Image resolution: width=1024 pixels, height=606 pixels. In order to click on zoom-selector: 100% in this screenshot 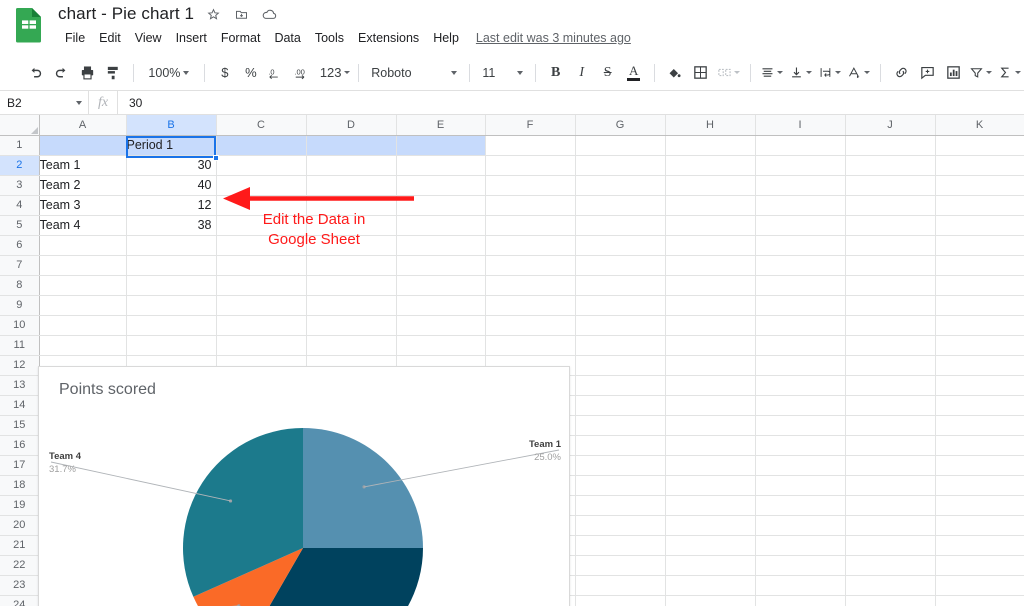, I will do `click(169, 73)`.